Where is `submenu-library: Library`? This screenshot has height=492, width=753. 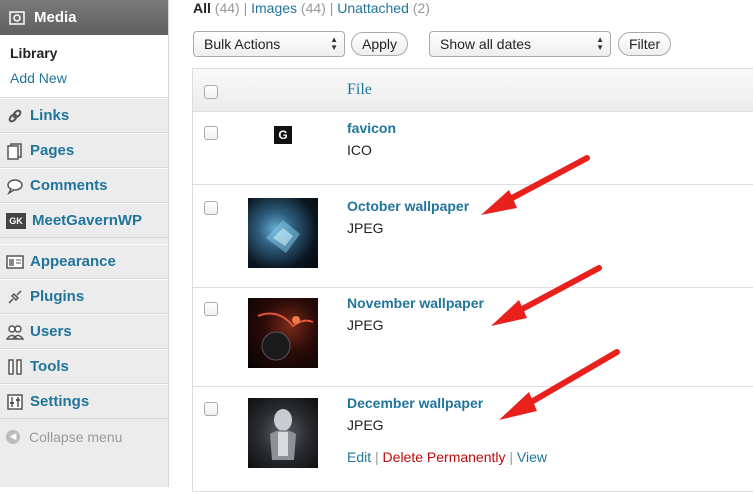
submenu-library: Library is located at coordinates (89, 53).